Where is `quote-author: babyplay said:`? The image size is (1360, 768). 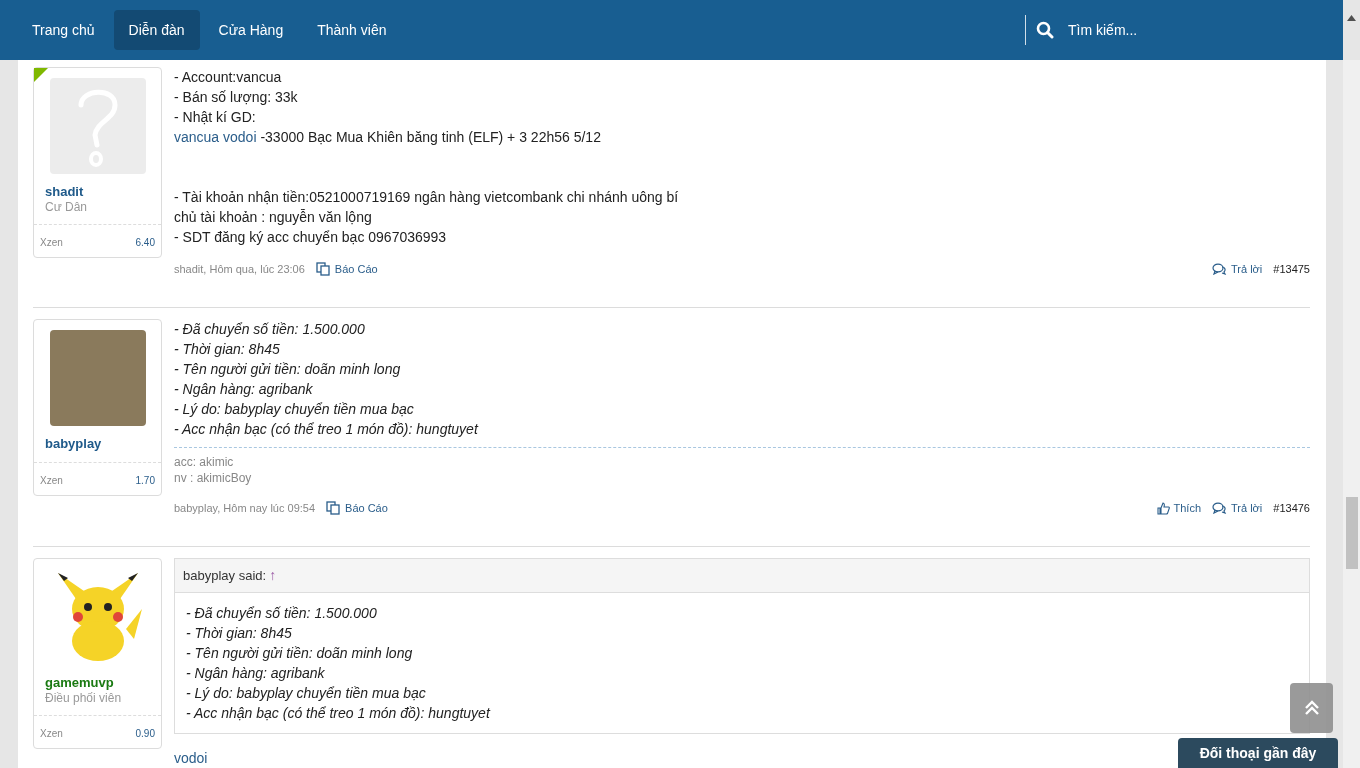 quote-author: babyplay said: is located at coordinates (225, 575).